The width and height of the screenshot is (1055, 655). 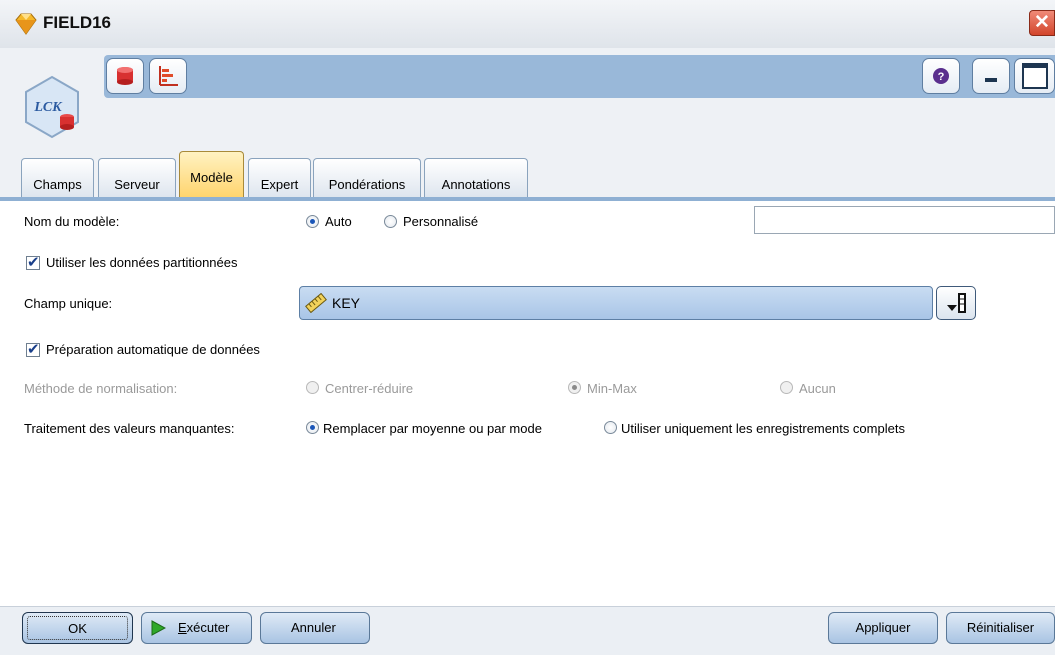 I want to click on apply-button-label: Appliquer, so click(x=883, y=627).